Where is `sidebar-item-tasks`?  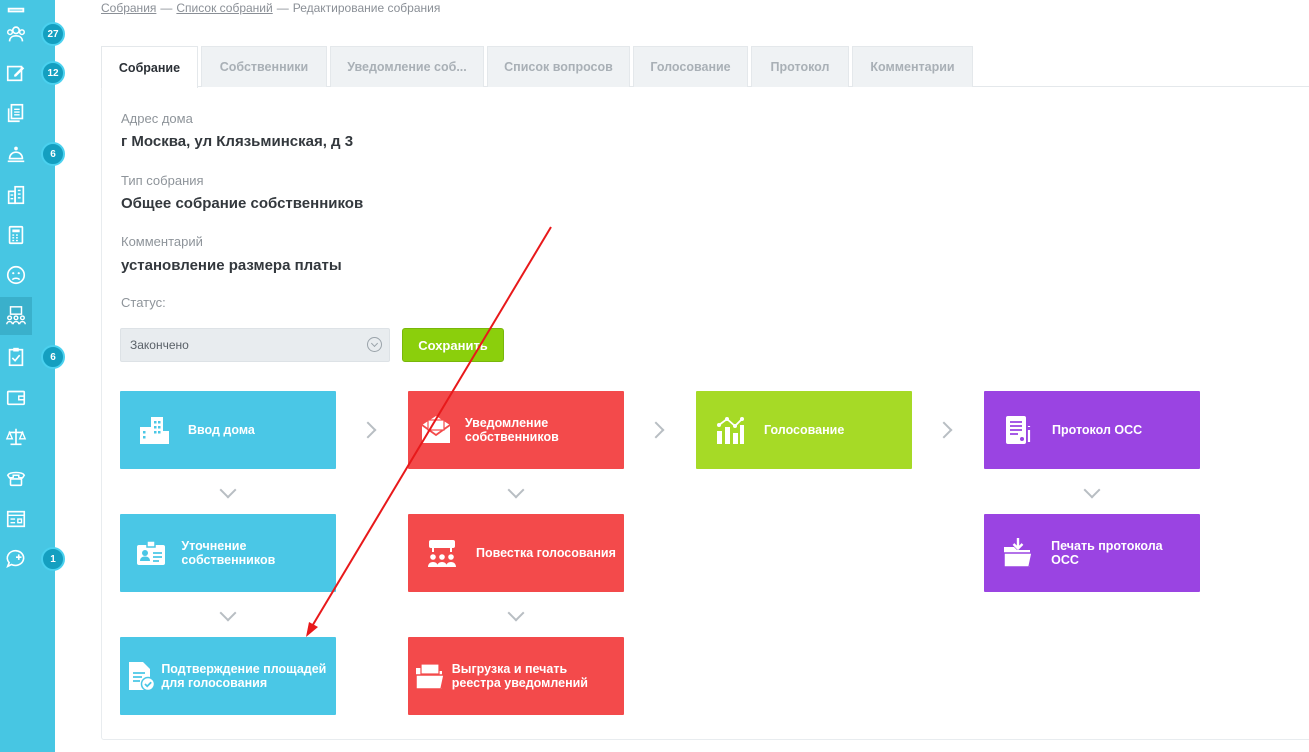 sidebar-item-tasks is located at coordinates (16, 357).